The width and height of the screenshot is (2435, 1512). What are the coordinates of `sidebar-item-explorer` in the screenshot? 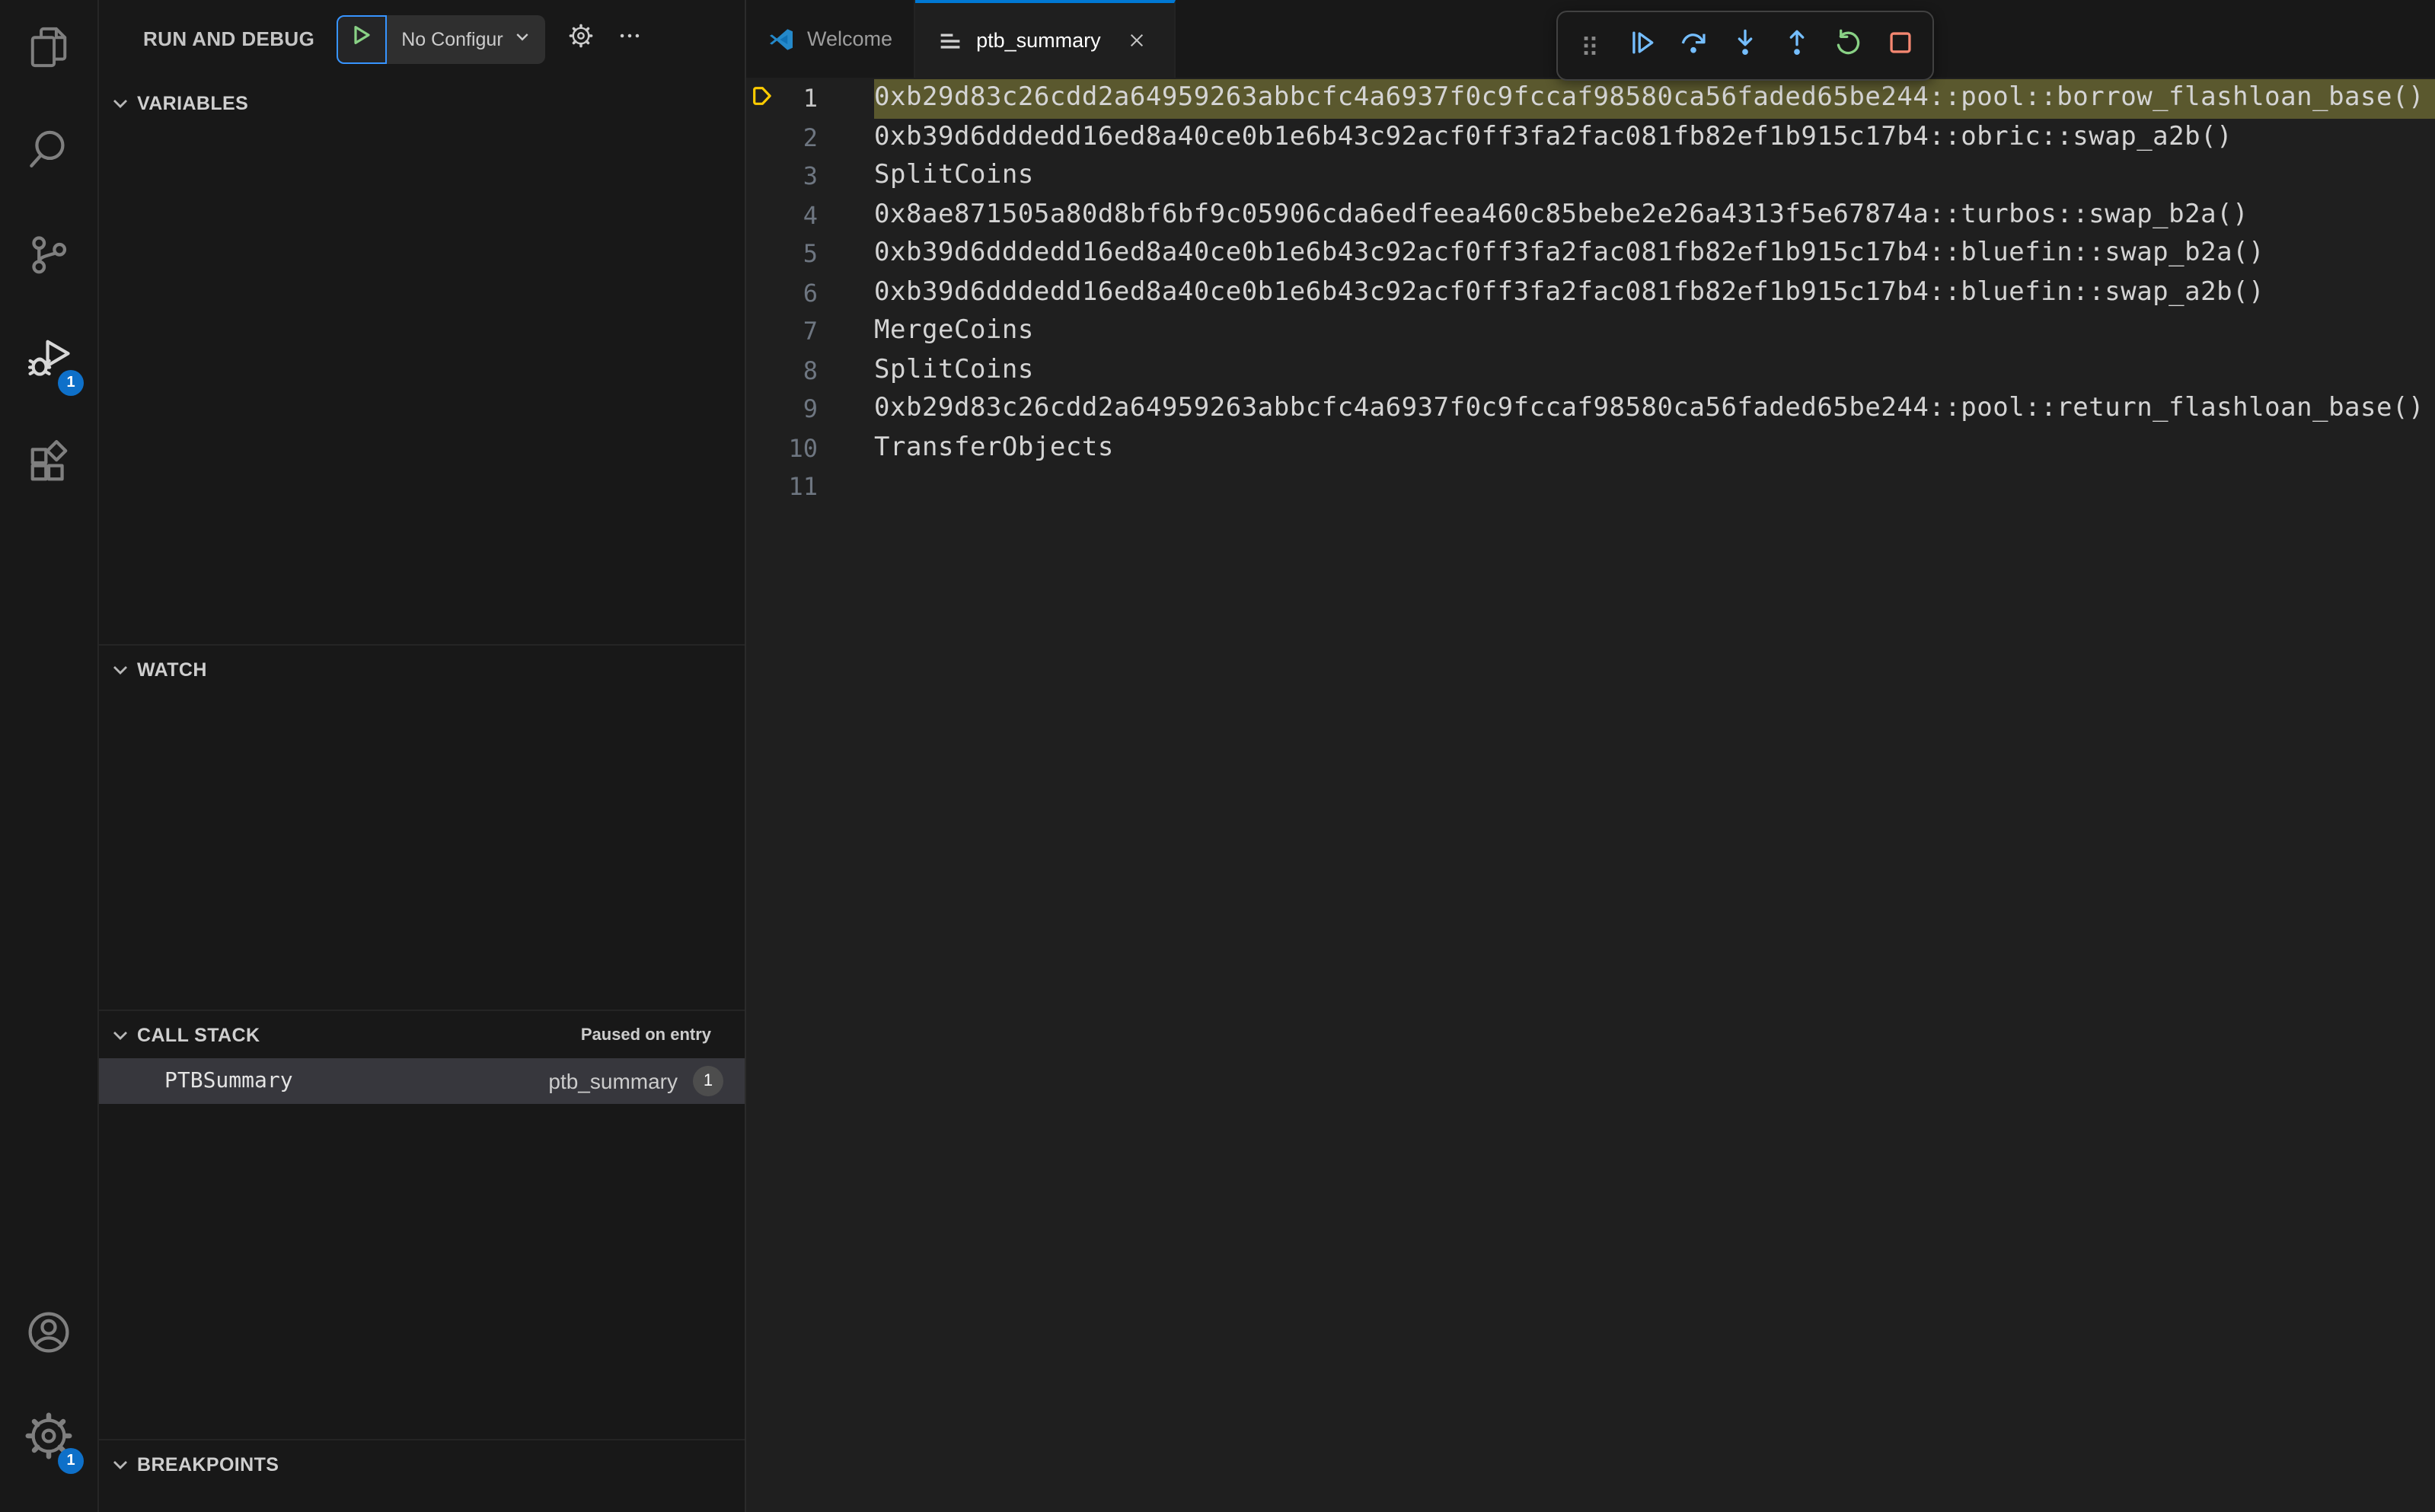 It's located at (48, 50).